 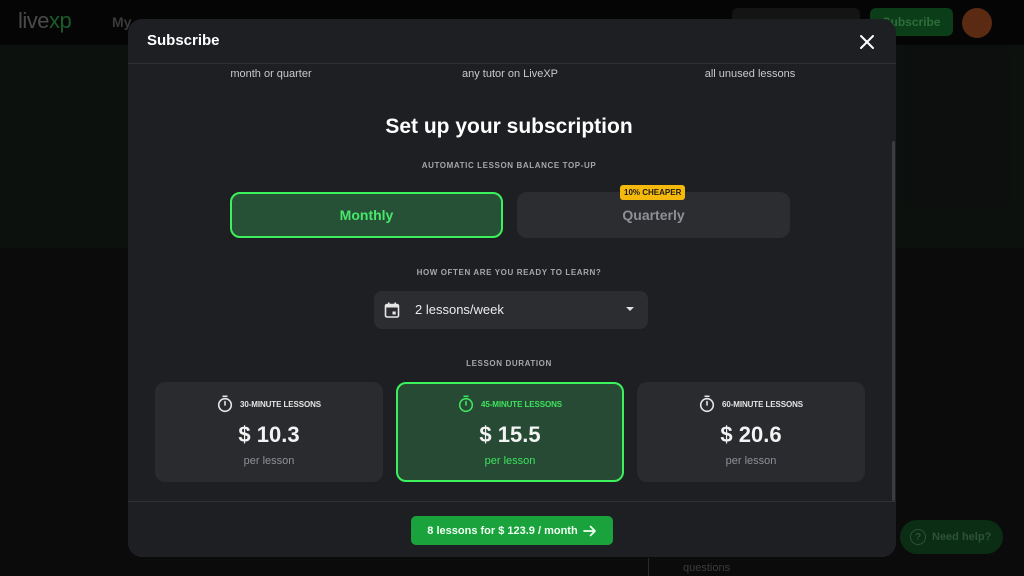 I want to click on benefit-text: all unused lessons, so click(x=750, y=74).